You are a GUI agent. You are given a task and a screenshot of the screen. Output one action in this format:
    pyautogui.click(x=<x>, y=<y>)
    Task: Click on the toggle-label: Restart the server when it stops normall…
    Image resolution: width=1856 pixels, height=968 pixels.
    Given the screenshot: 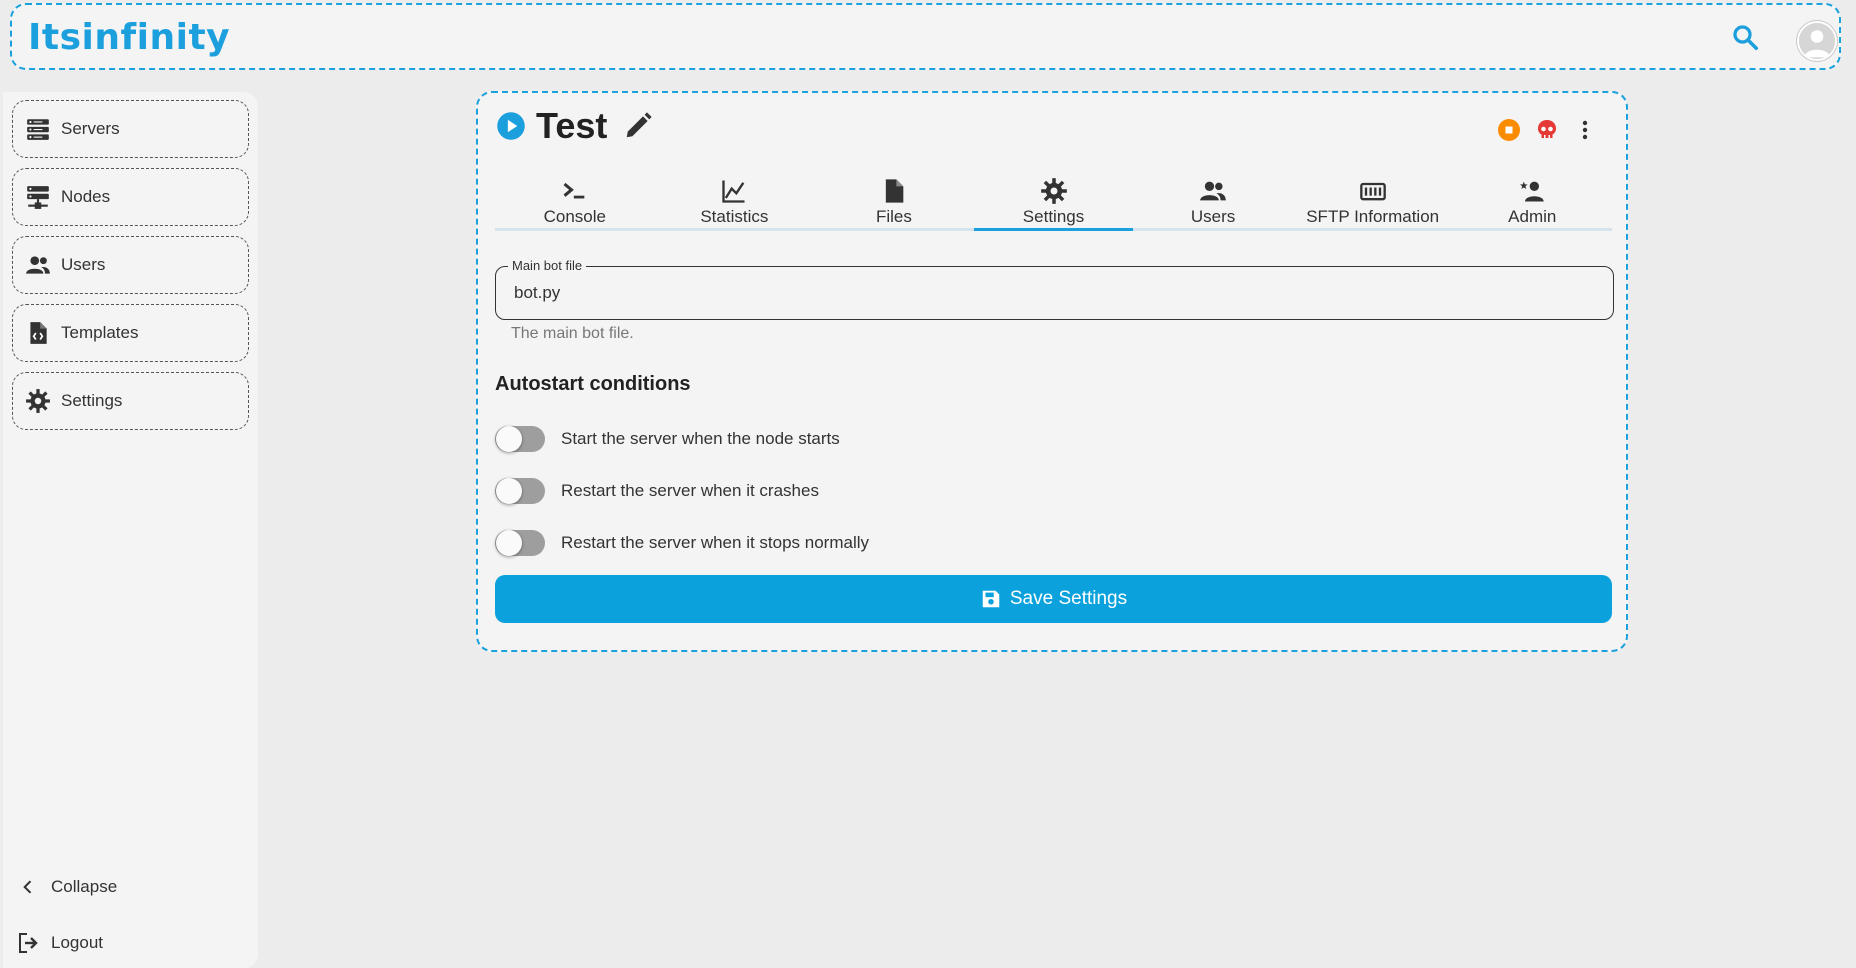 What is the action you would take?
    pyautogui.click(x=715, y=542)
    